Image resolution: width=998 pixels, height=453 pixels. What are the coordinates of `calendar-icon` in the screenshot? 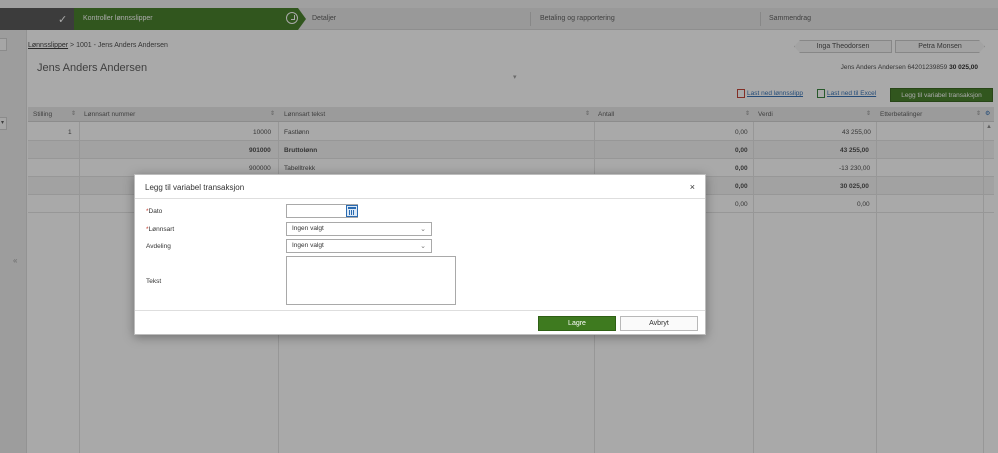 It's located at (352, 211).